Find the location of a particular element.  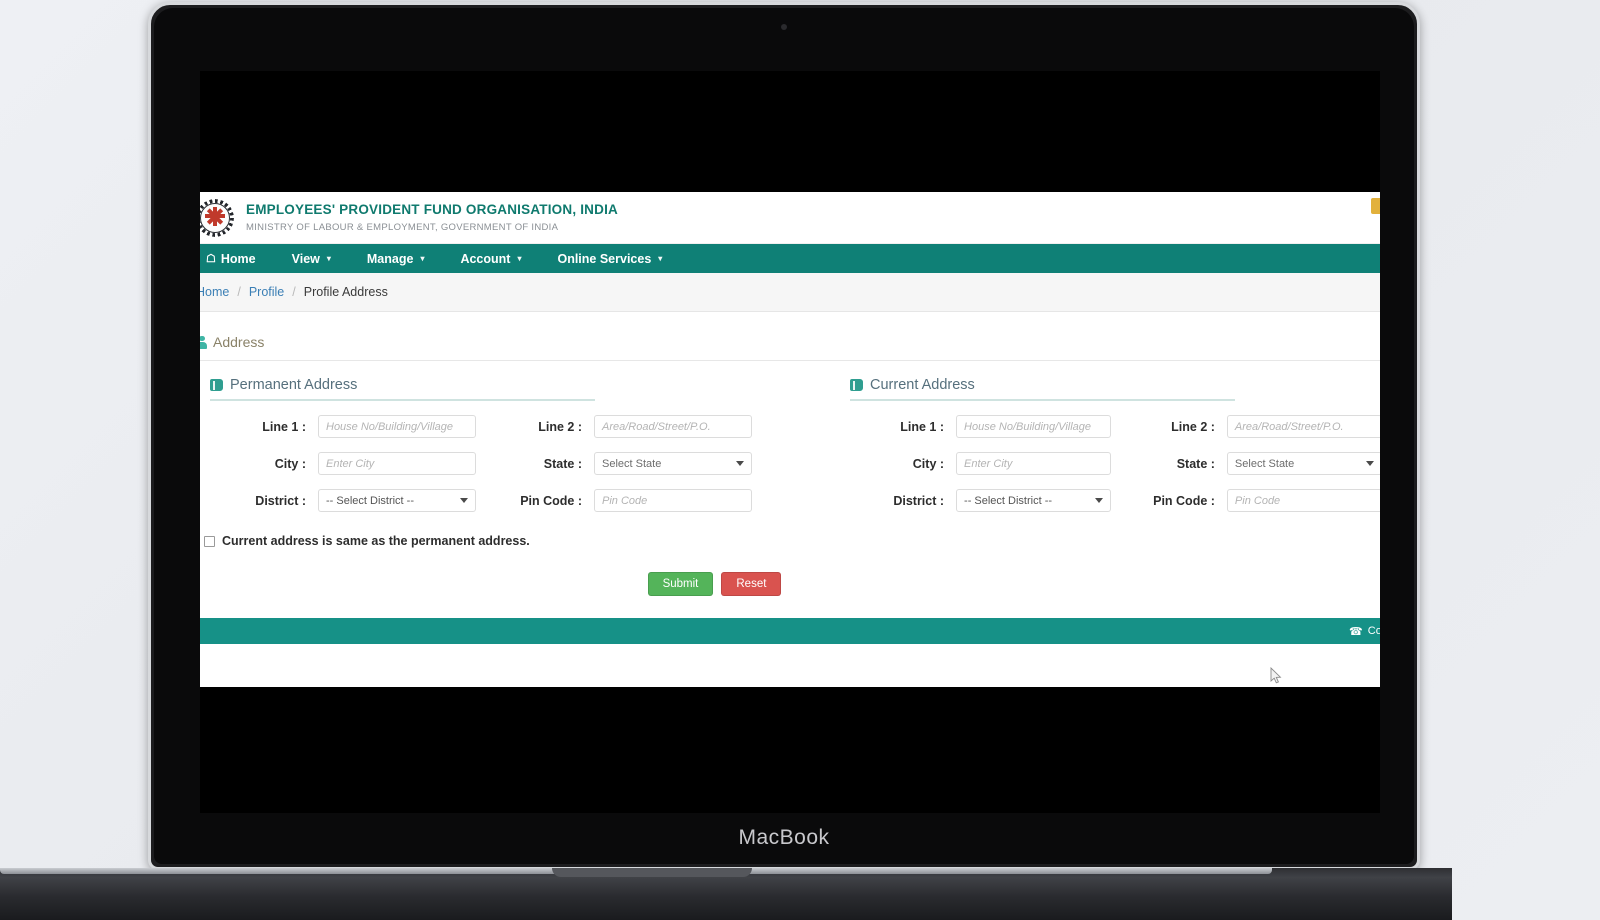

page-title: Address is located at coordinates (790, 336).